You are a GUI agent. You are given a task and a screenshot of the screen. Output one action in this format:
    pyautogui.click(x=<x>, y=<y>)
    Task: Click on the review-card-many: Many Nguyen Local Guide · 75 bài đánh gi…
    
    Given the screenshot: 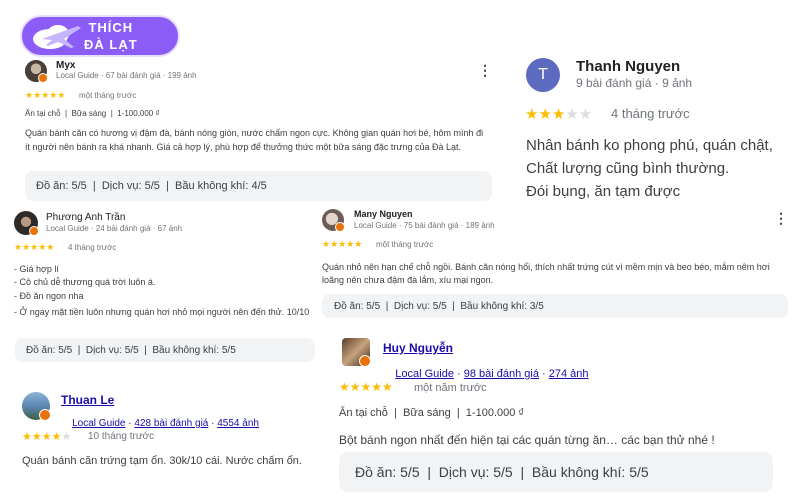 What is the action you would take?
    pyautogui.click(x=556, y=262)
    